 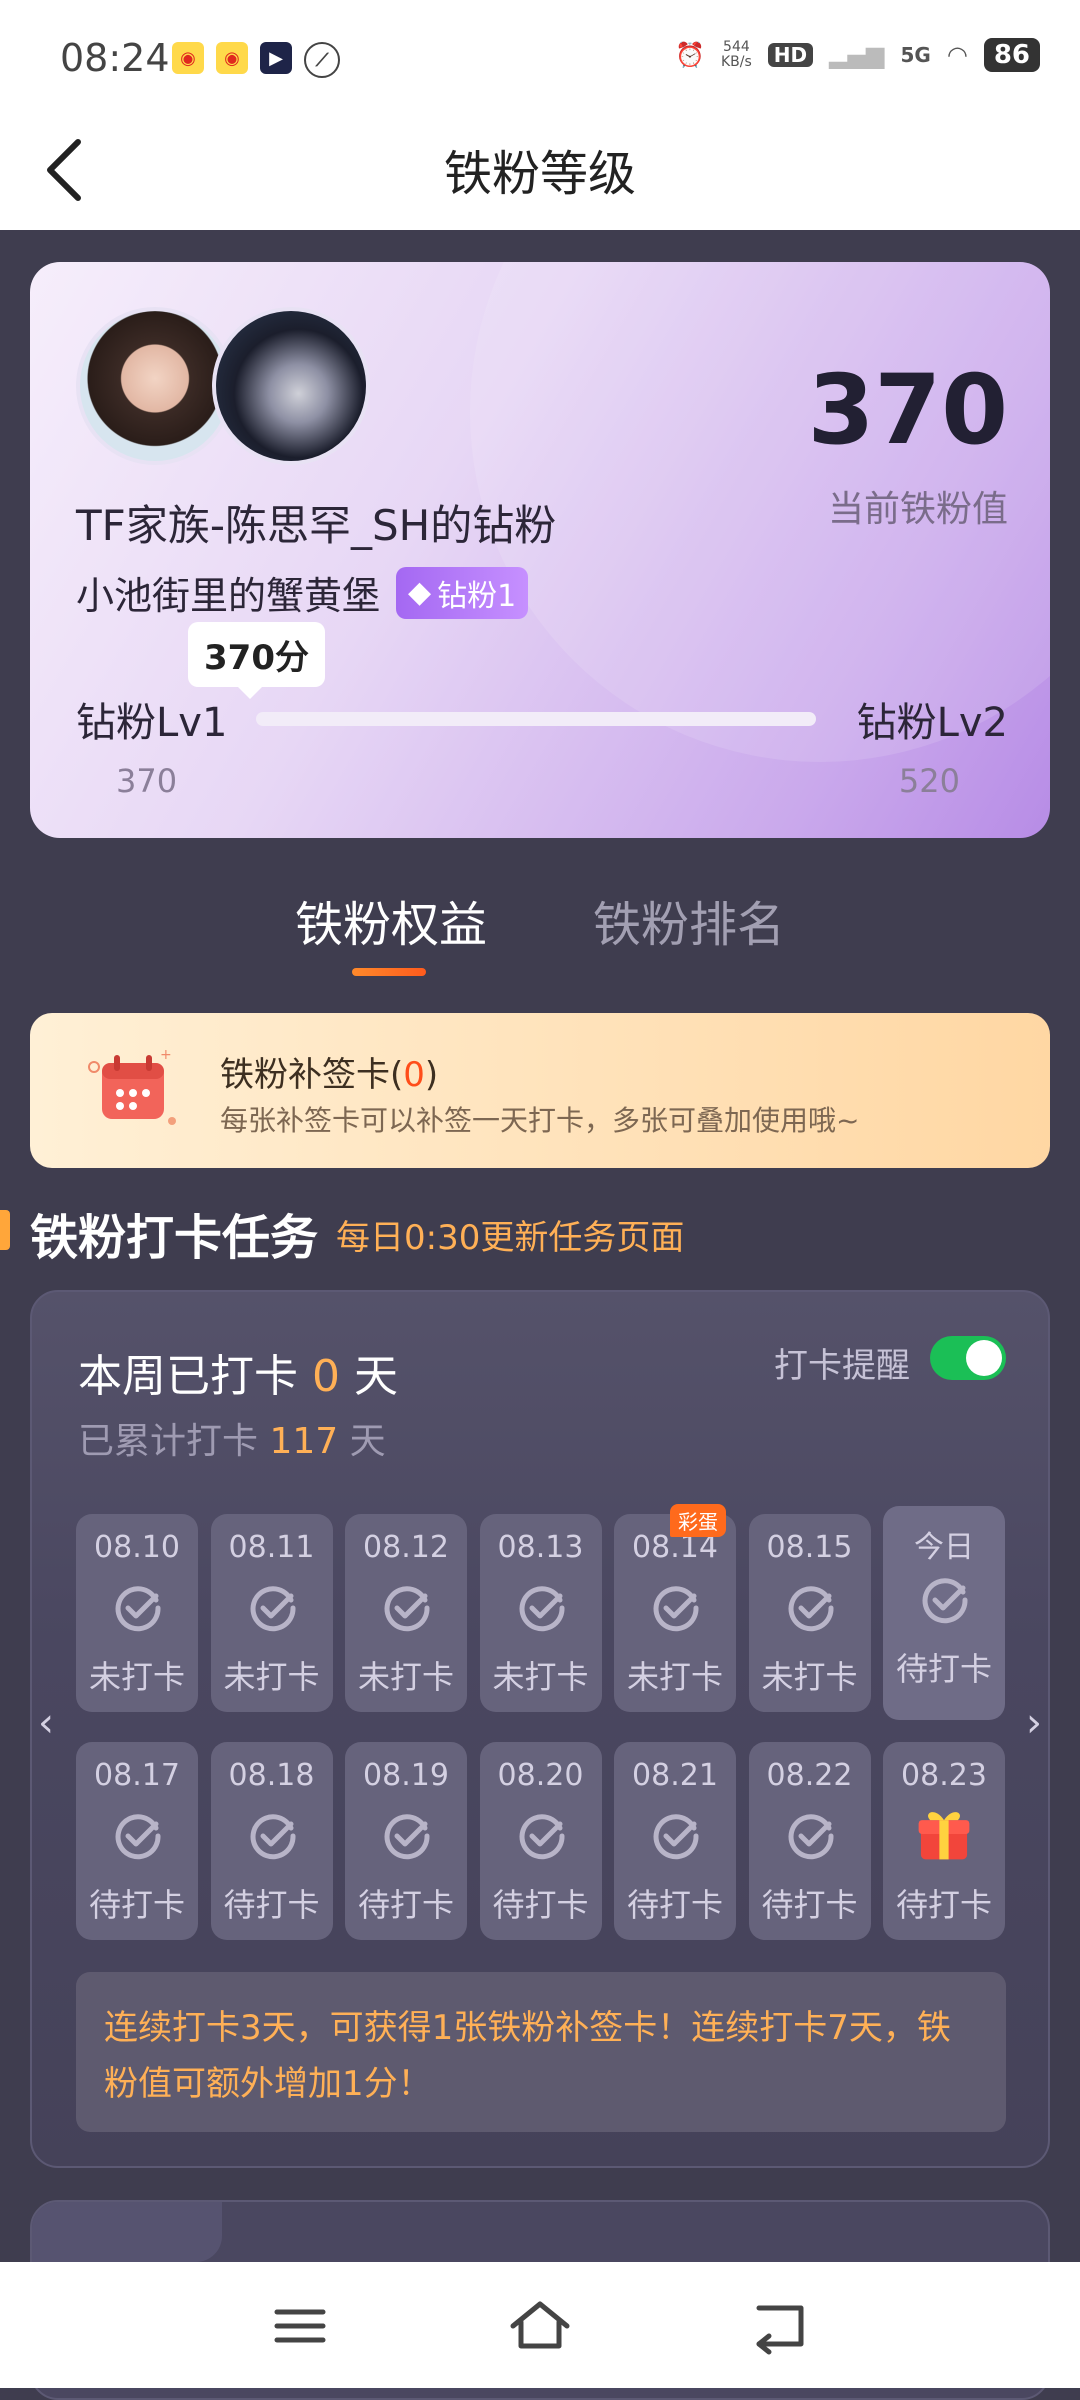 I want to click on status-bar: 08:24 ◉ ◉ ▶ ⟋ ⏰ 544 KB/s HD ▂▄▆ 5G ◠ 86, so click(x=540, y=55).